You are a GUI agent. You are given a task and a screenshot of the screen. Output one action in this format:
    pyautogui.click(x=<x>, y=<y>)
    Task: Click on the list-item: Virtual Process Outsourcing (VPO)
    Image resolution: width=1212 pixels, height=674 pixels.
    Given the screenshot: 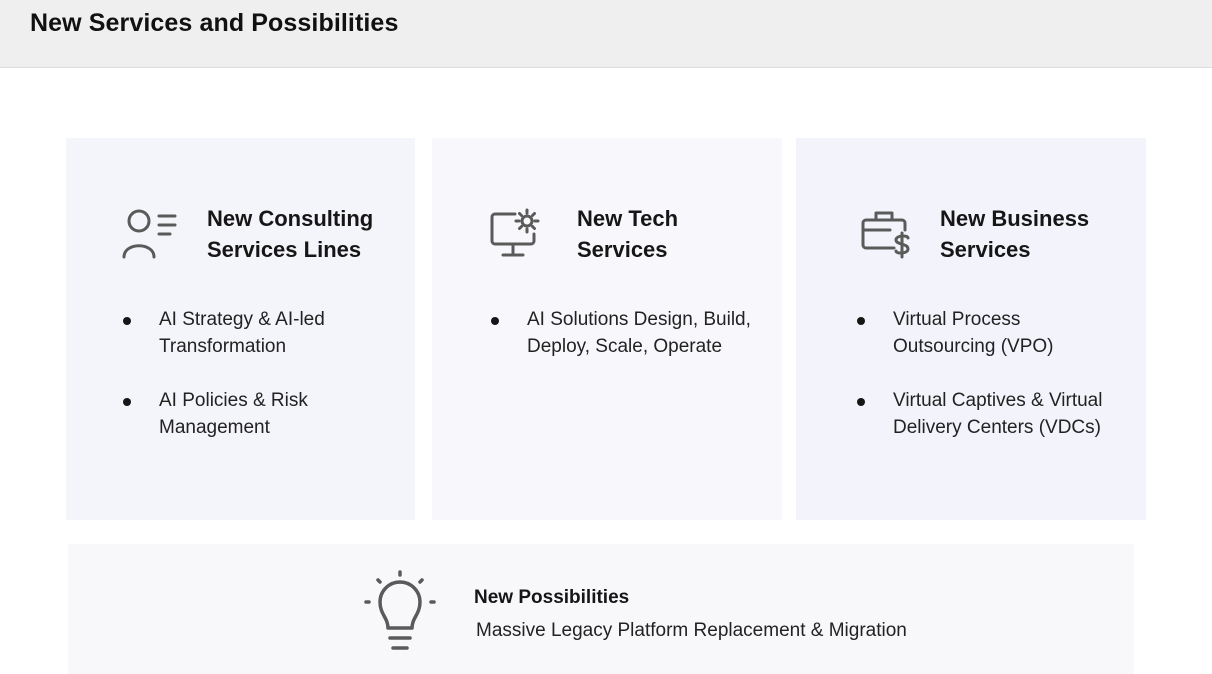 What is the action you would take?
    pyautogui.click(x=989, y=333)
    